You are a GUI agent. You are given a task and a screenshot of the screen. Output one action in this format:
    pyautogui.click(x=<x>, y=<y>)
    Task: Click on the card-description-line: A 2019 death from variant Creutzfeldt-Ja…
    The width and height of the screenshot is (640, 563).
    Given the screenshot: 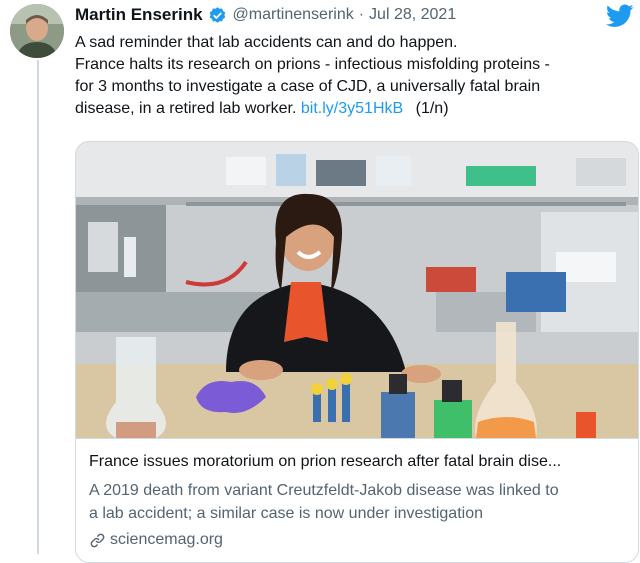 What is the action you would take?
    pyautogui.click(x=324, y=490)
    